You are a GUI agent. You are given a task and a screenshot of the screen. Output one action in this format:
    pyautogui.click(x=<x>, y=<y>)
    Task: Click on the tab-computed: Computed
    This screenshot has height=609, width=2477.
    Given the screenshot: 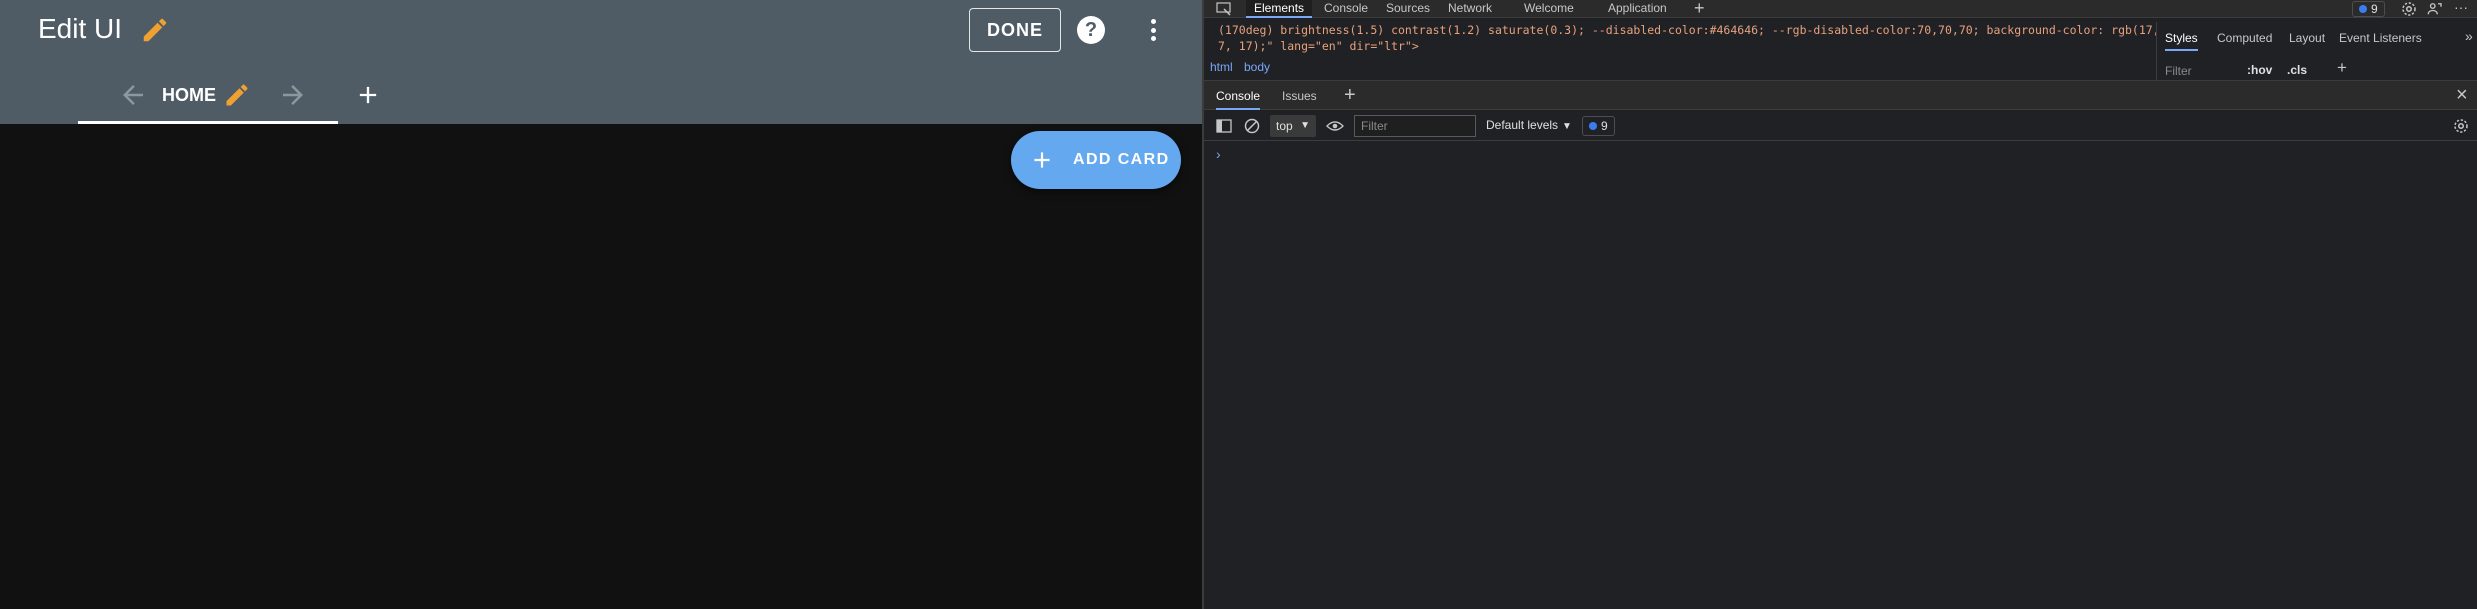 What is the action you would take?
    pyautogui.click(x=2244, y=38)
    